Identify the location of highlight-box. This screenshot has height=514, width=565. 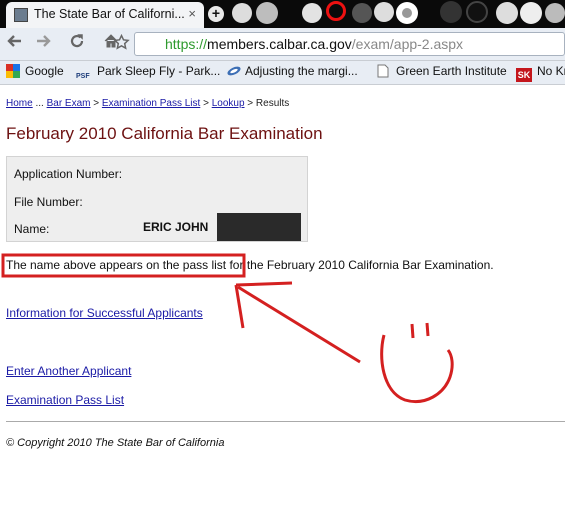
(123, 265).